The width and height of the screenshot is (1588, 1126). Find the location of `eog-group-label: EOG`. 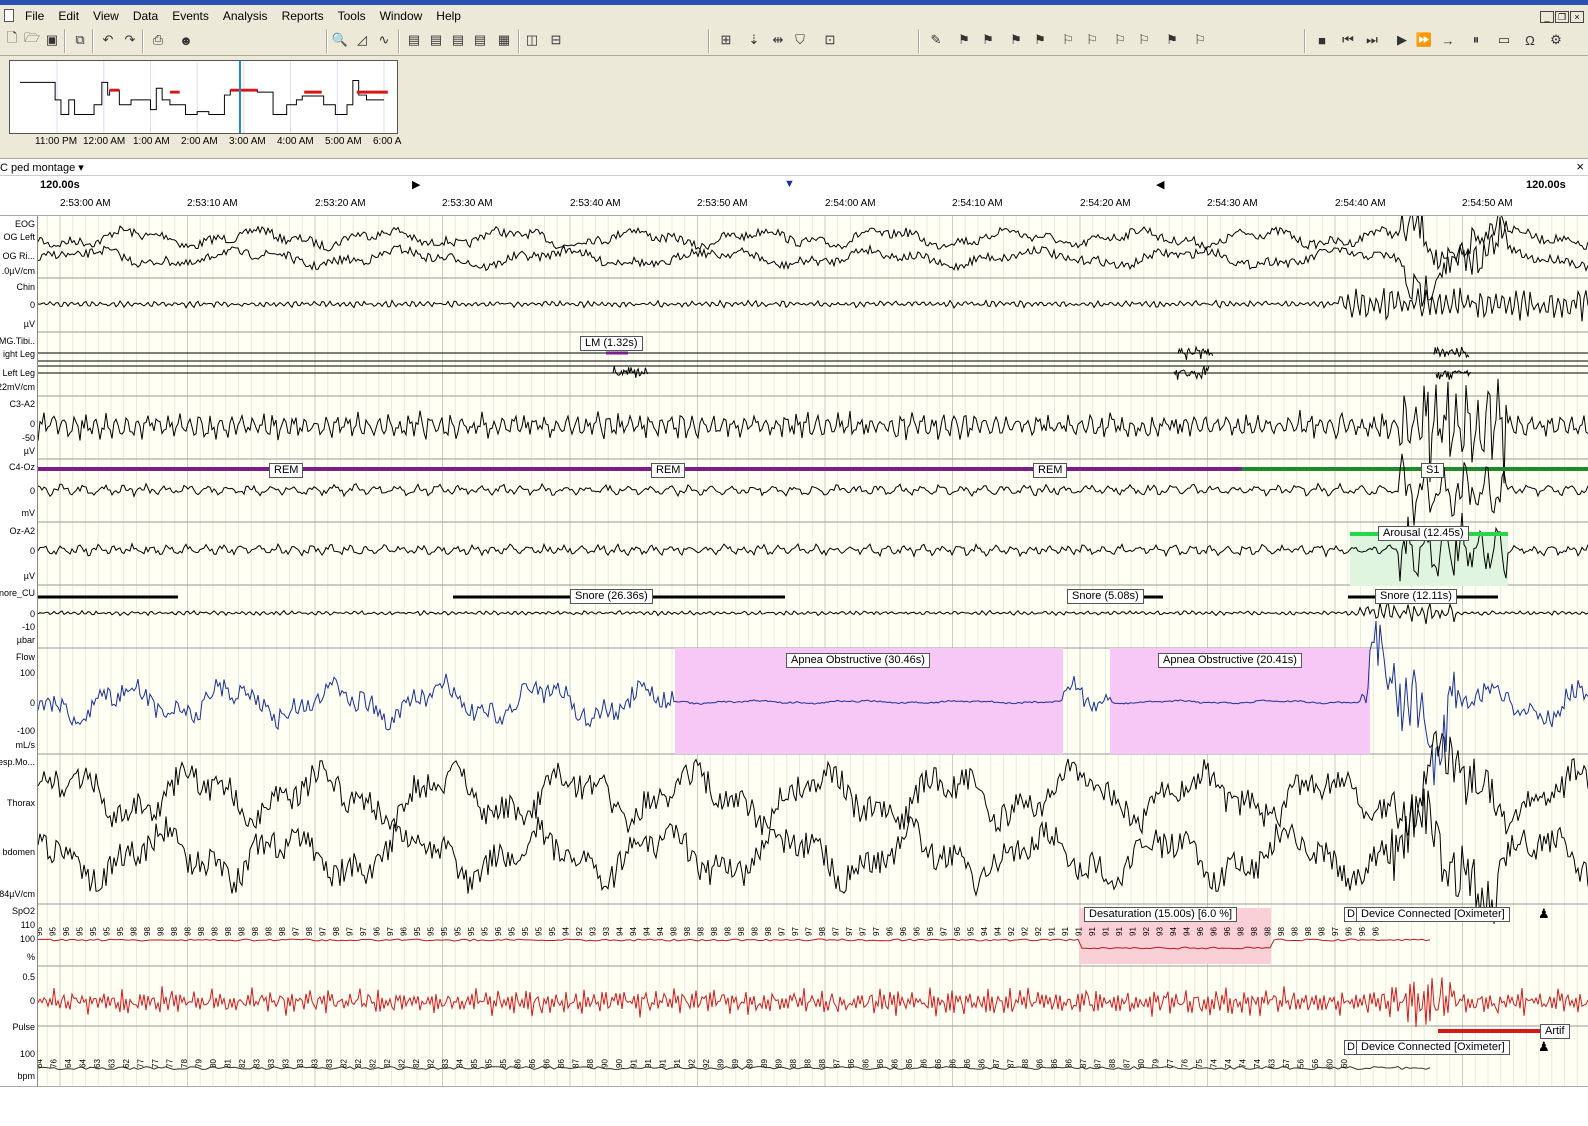

eog-group-label: EOG is located at coordinates (17, 224).